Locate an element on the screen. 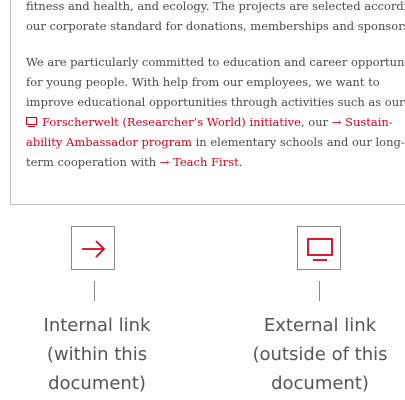  legend-line: (outside of this is located at coordinates (320, 354).